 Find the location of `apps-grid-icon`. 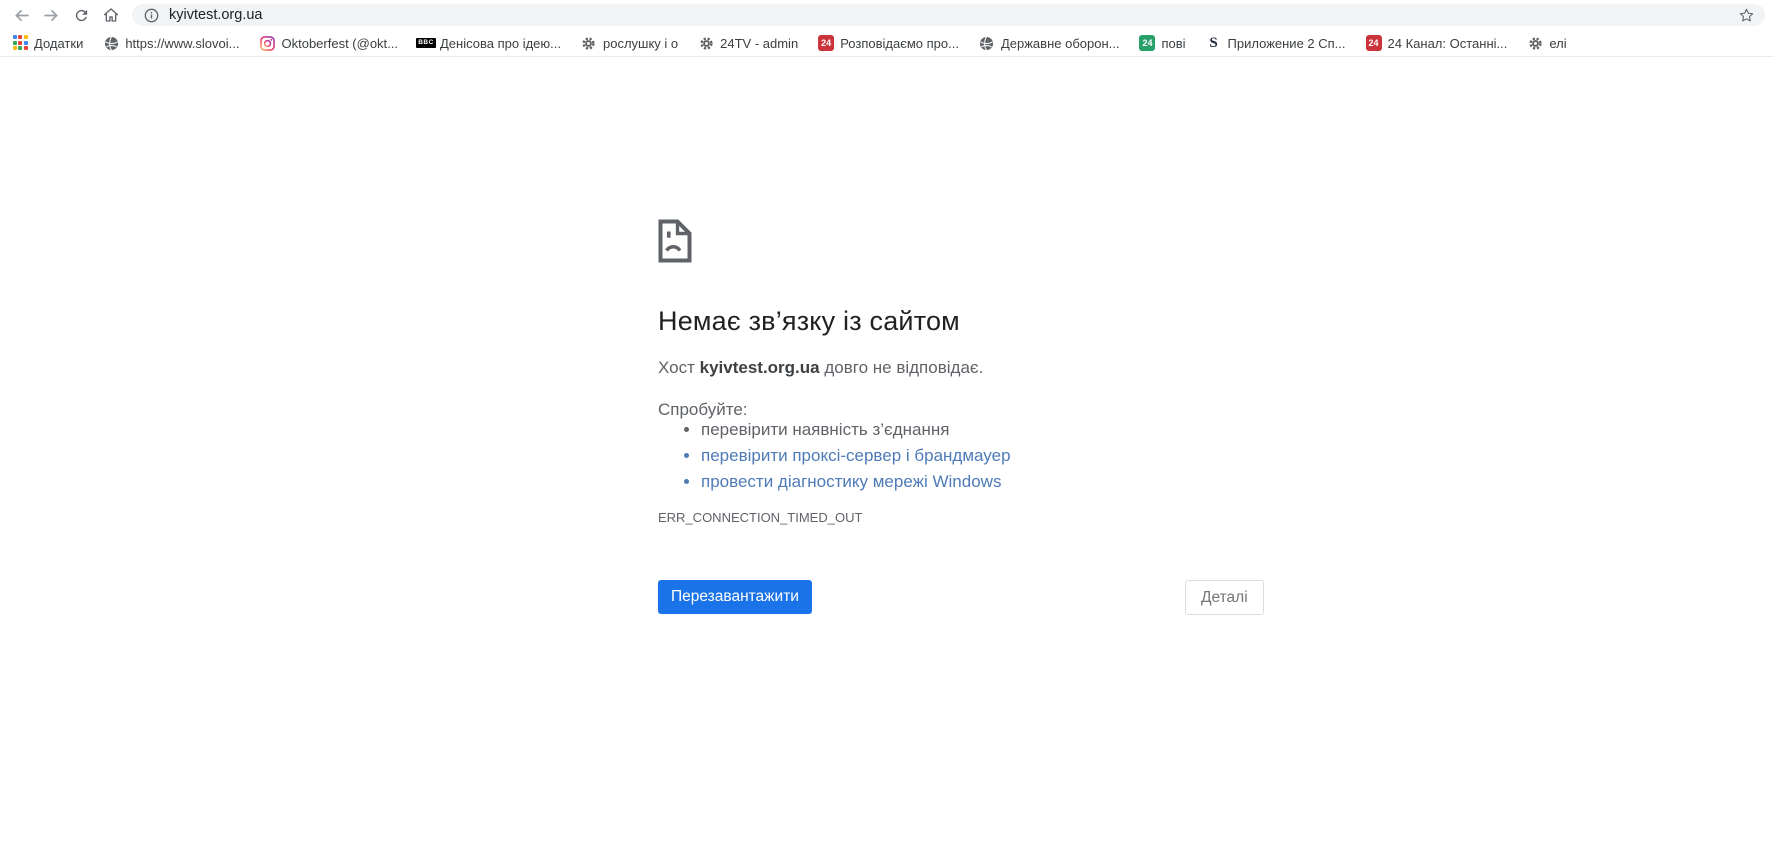

apps-grid-icon is located at coordinates (20, 43).